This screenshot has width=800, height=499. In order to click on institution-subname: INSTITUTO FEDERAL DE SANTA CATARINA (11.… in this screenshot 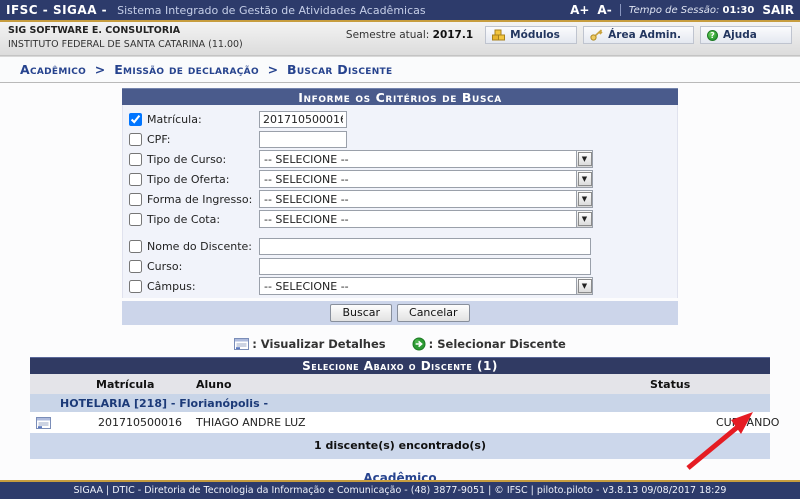, I will do `click(125, 44)`.